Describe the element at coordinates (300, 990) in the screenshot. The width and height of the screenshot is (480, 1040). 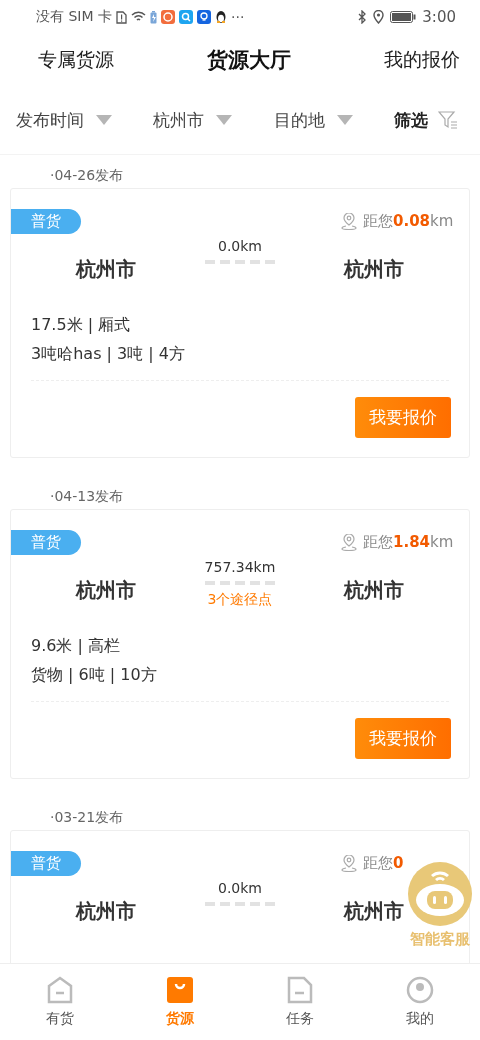
I see `document-icon` at that location.